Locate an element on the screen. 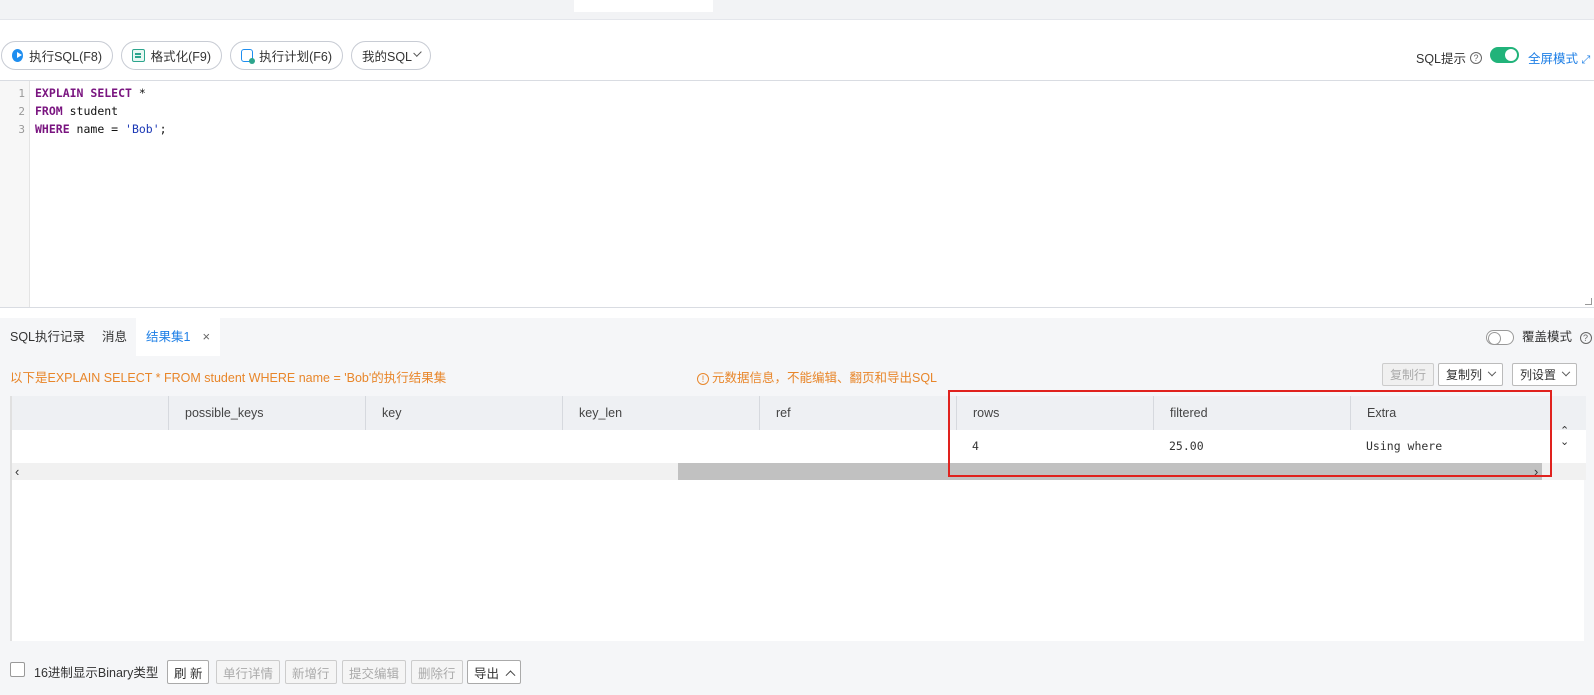  tab-resultset-1: 结果集1 × is located at coordinates (178, 337).